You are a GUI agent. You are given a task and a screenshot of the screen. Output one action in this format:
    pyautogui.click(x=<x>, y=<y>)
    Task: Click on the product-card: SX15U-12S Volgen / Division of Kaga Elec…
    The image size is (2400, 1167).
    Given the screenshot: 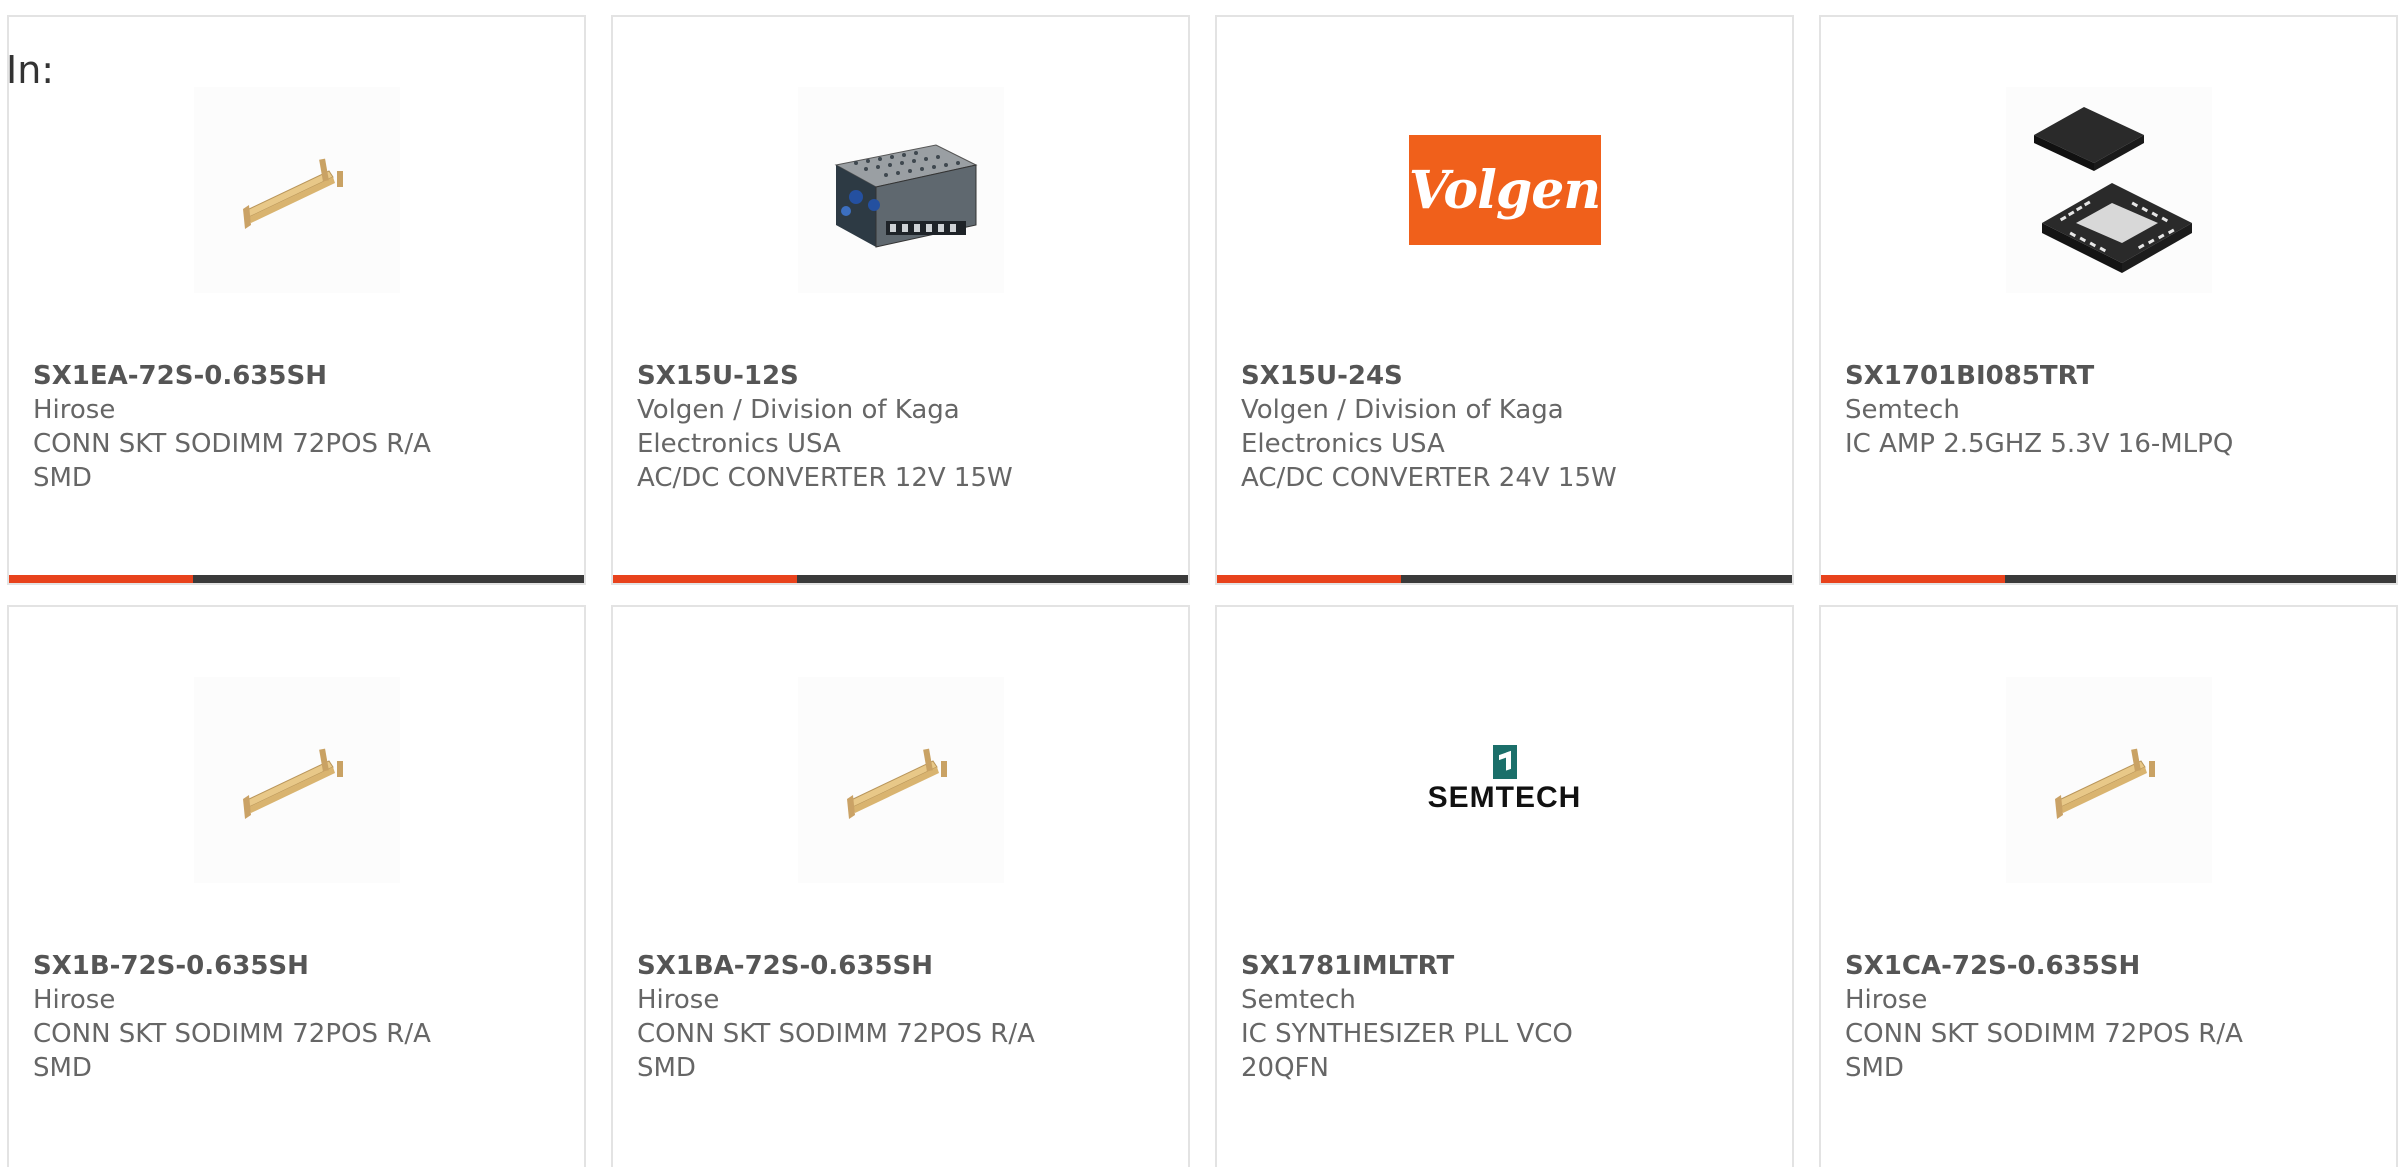 What is the action you would take?
    pyautogui.click(x=900, y=300)
    